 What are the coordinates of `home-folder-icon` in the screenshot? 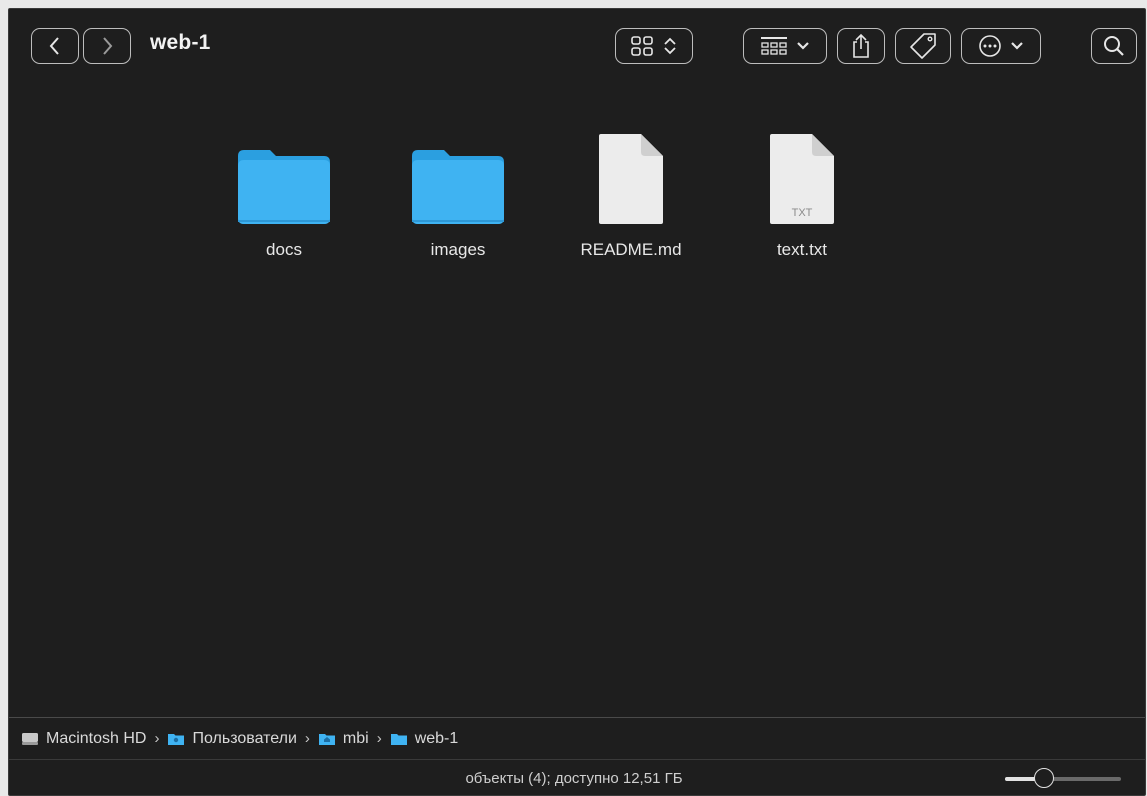 It's located at (326, 739).